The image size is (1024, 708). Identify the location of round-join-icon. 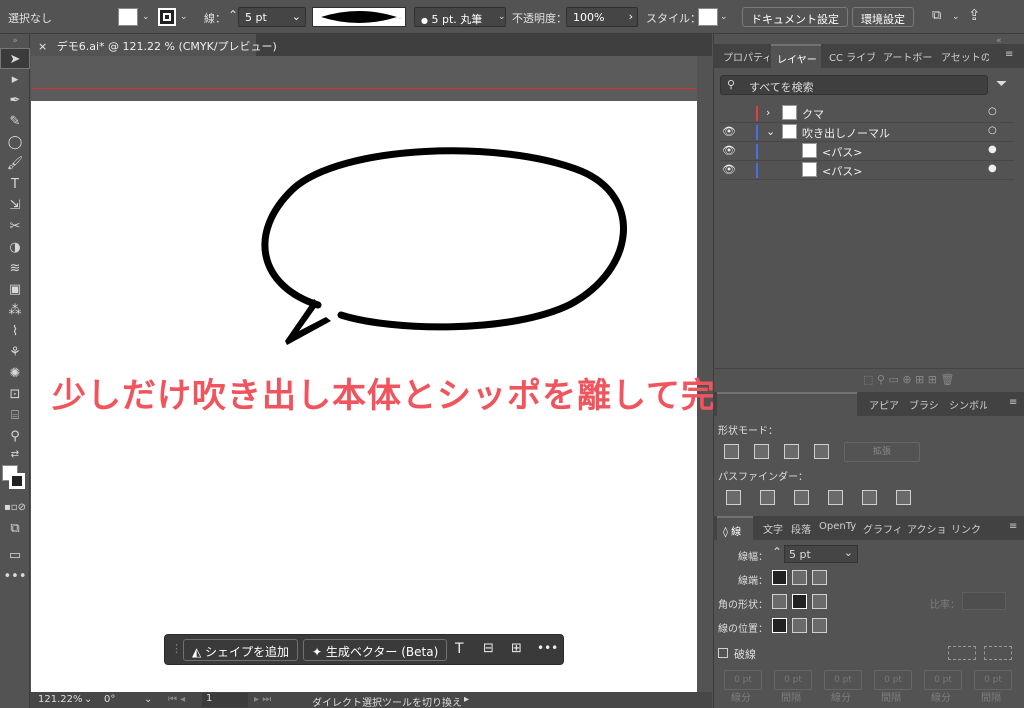
(799, 601).